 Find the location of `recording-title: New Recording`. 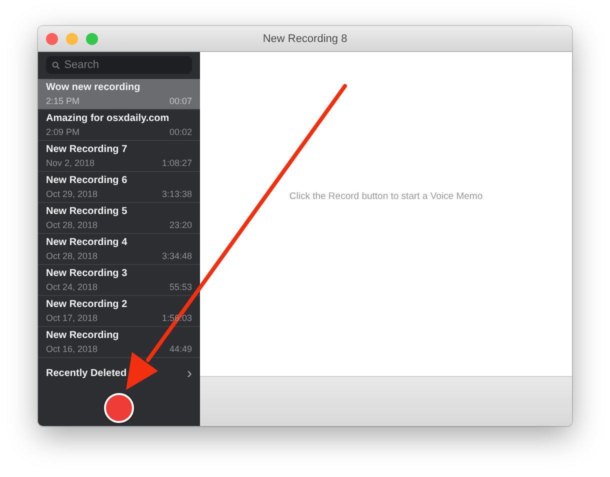

recording-title: New Recording is located at coordinates (83, 335).